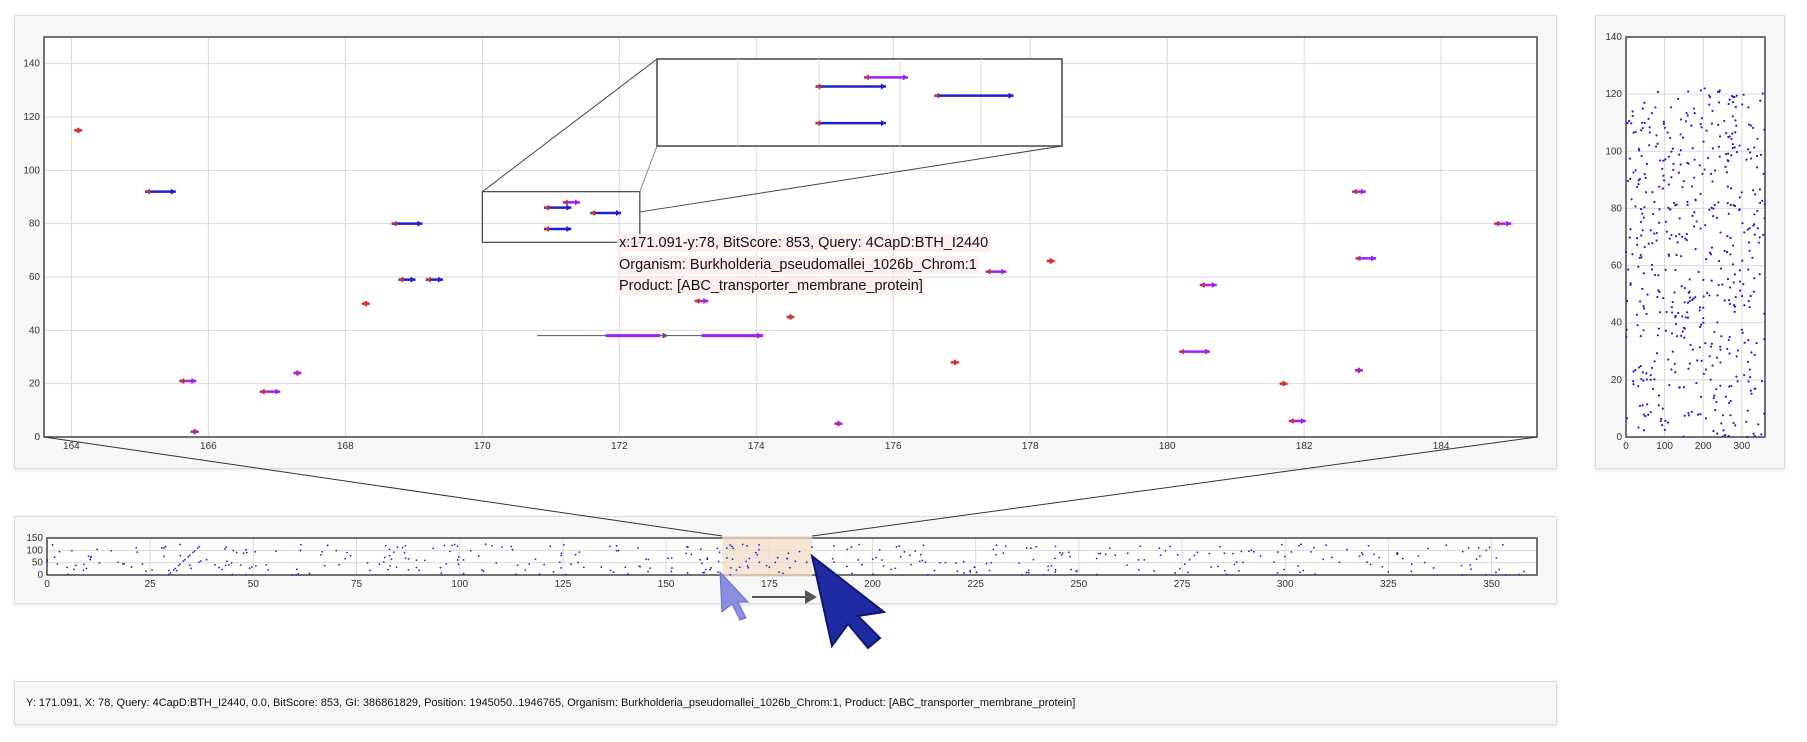  What do you see at coordinates (756, 446) in the screenshot?
I see `main-x-tick-label: 174` at bounding box center [756, 446].